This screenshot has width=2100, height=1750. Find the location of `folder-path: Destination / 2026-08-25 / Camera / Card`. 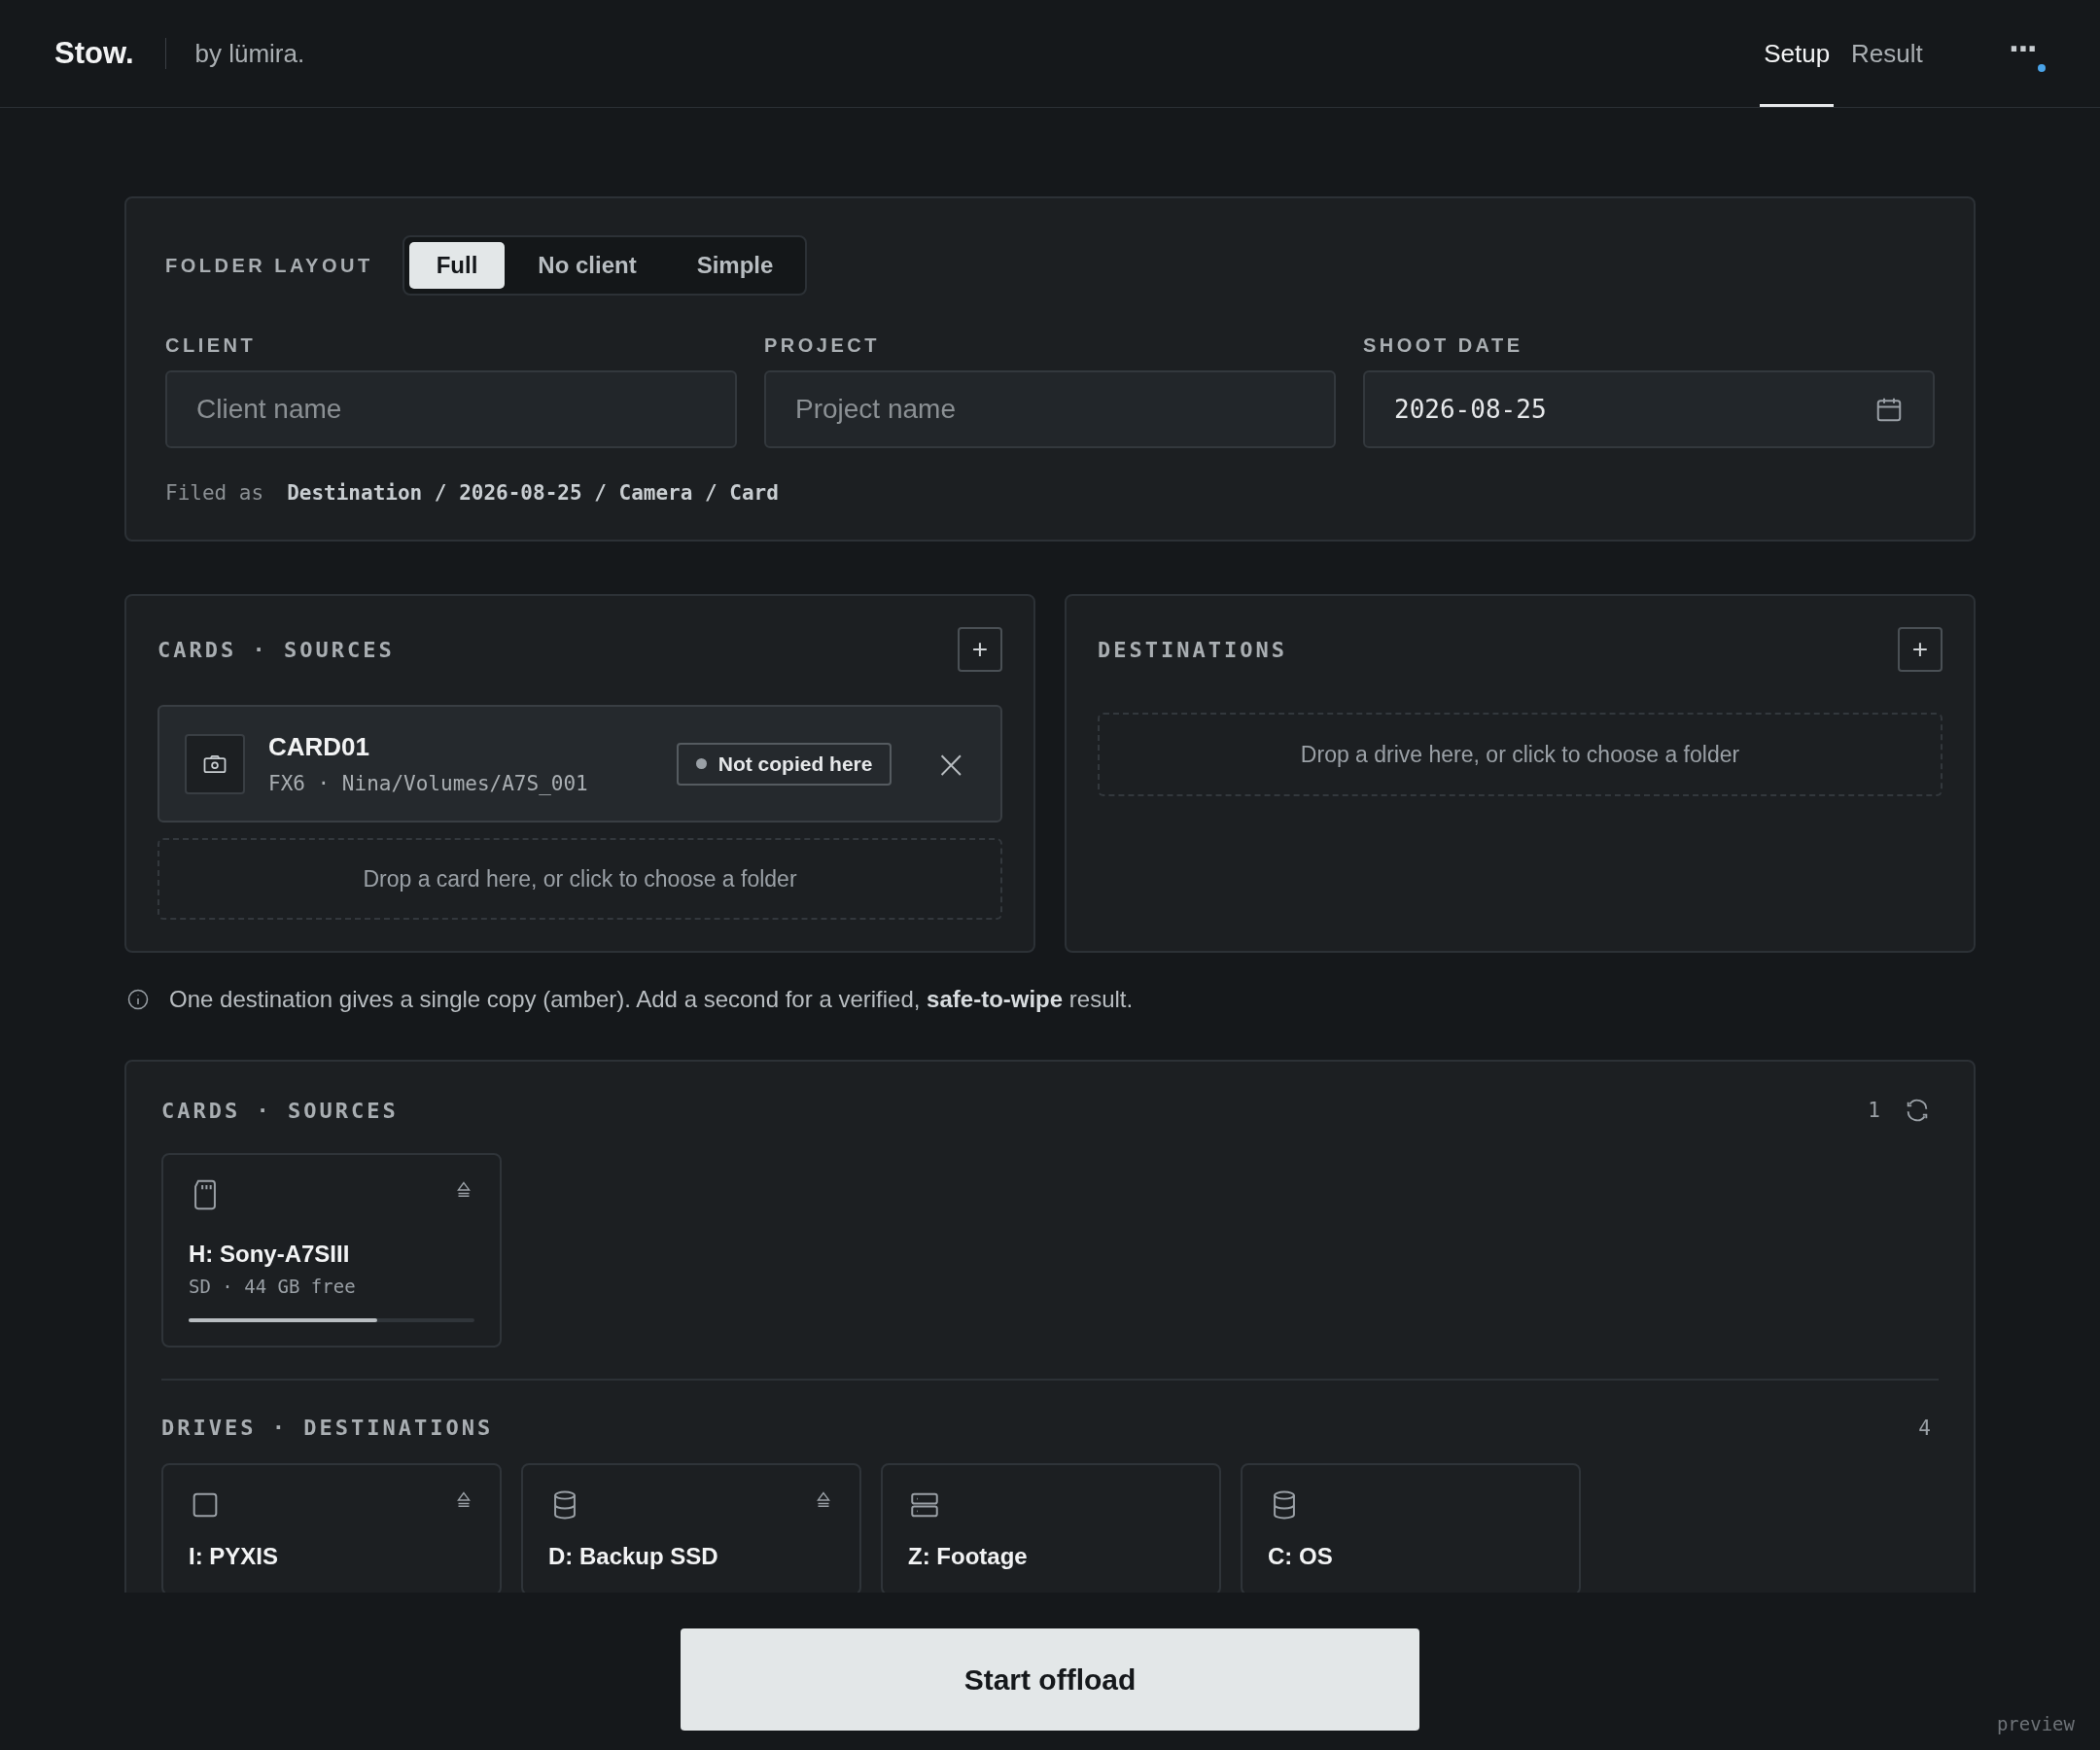

folder-path: Destination / 2026-08-25 / Camera / Card is located at coordinates (533, 493).